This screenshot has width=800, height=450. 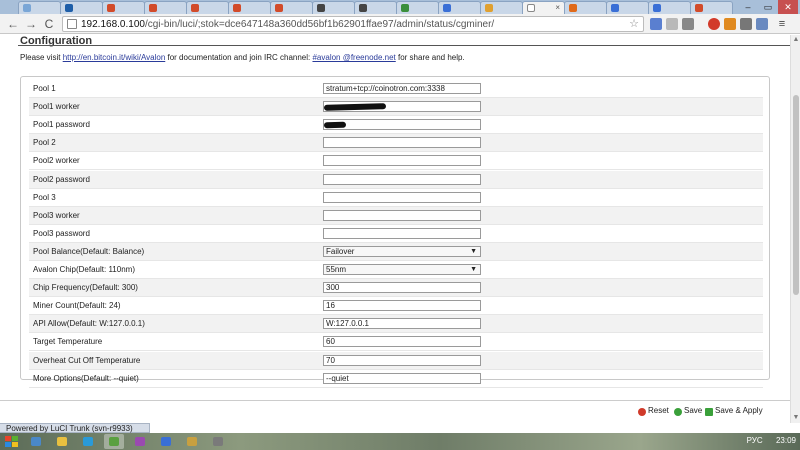 I want to click on back-button: ←, so click(x=13, y=24).